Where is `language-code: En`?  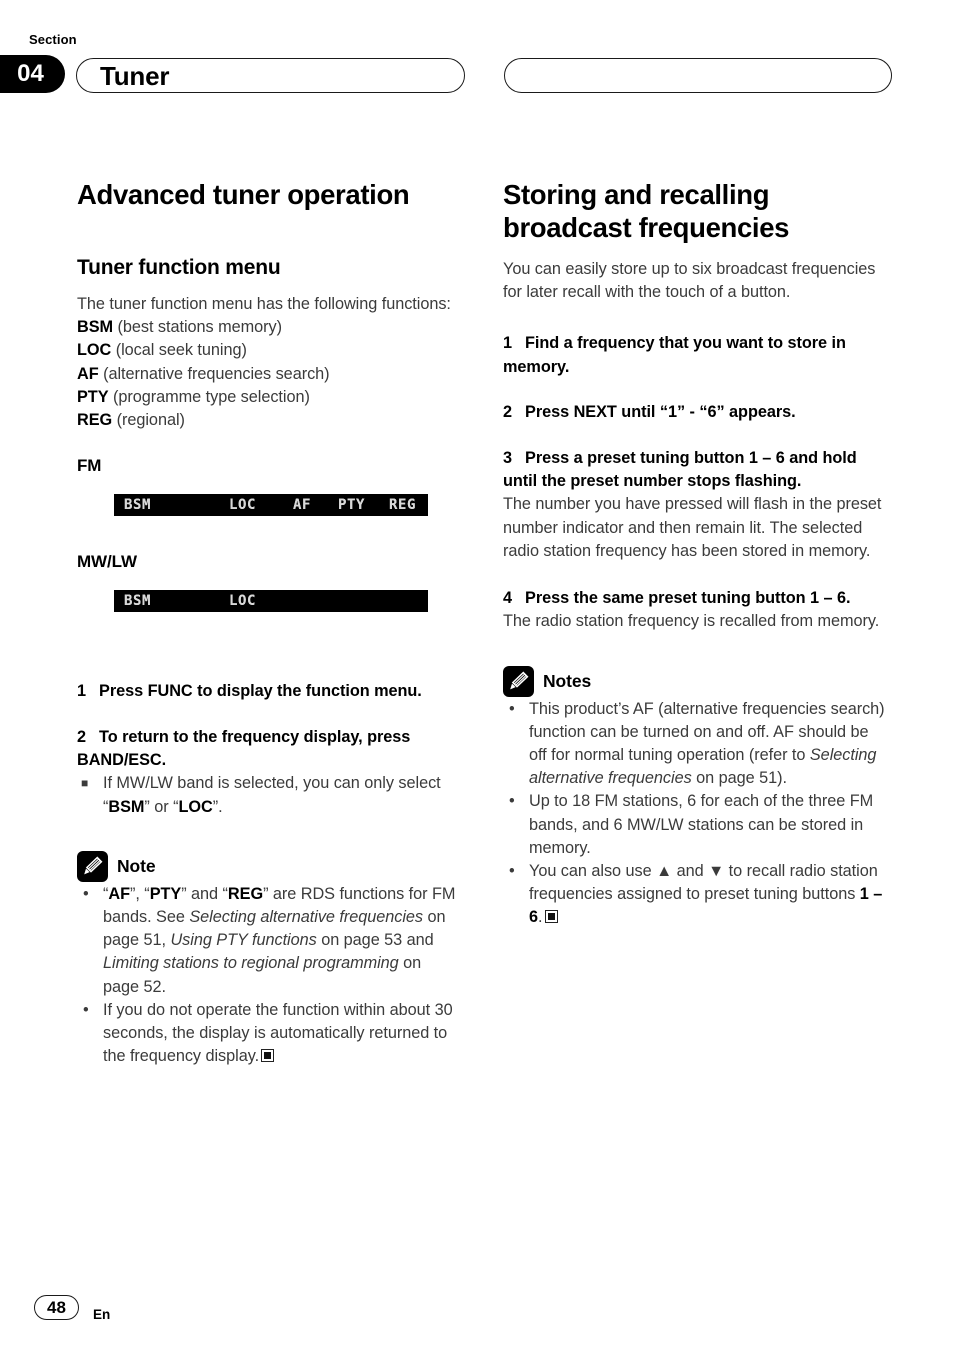 language-code: En is located at coordinates (102, 1314).